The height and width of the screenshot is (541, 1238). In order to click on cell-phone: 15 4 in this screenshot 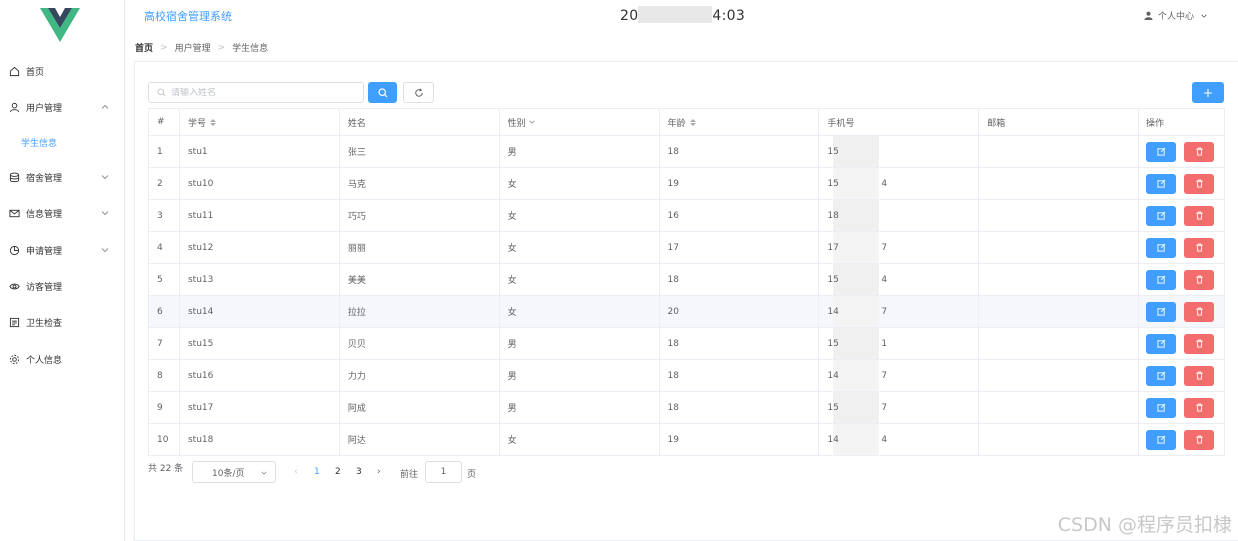, I will do `click(899, 183)`.